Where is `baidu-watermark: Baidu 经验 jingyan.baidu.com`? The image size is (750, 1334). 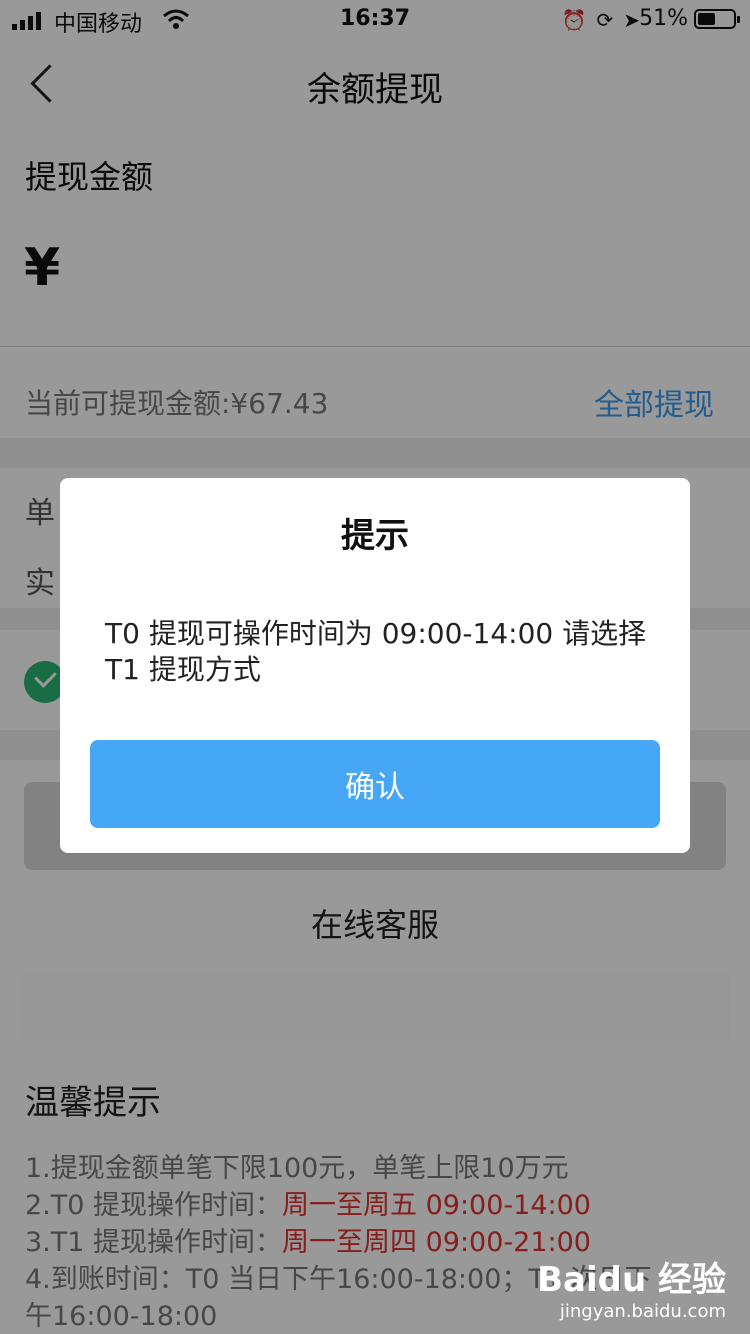 baidu-watermark: Baidu 经验 jingyan.baidu.com is located at coordinates (631, 1287).